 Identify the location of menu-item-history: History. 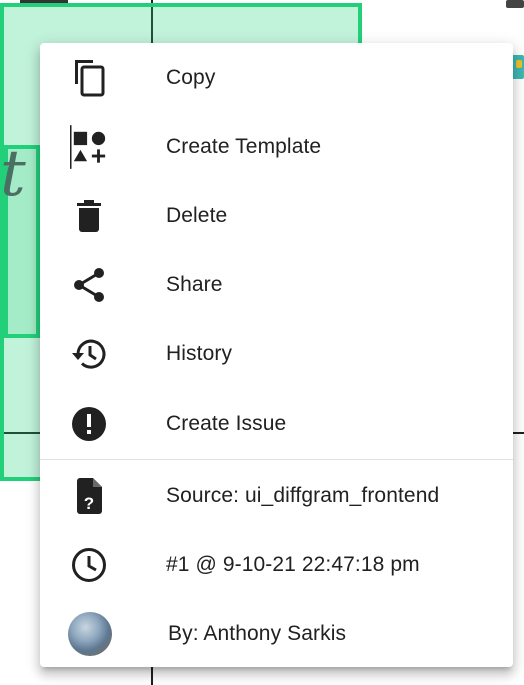
(276, 353).